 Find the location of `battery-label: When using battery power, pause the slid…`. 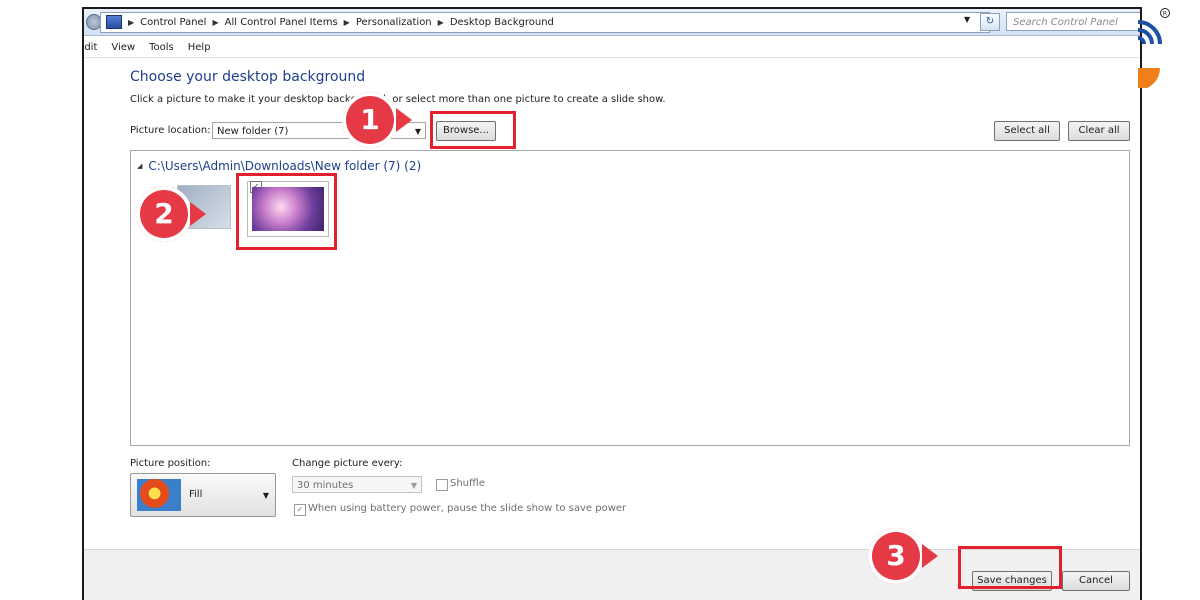

battery-label: When using battery power, pause the slid… is located at coordinates (467, 508).